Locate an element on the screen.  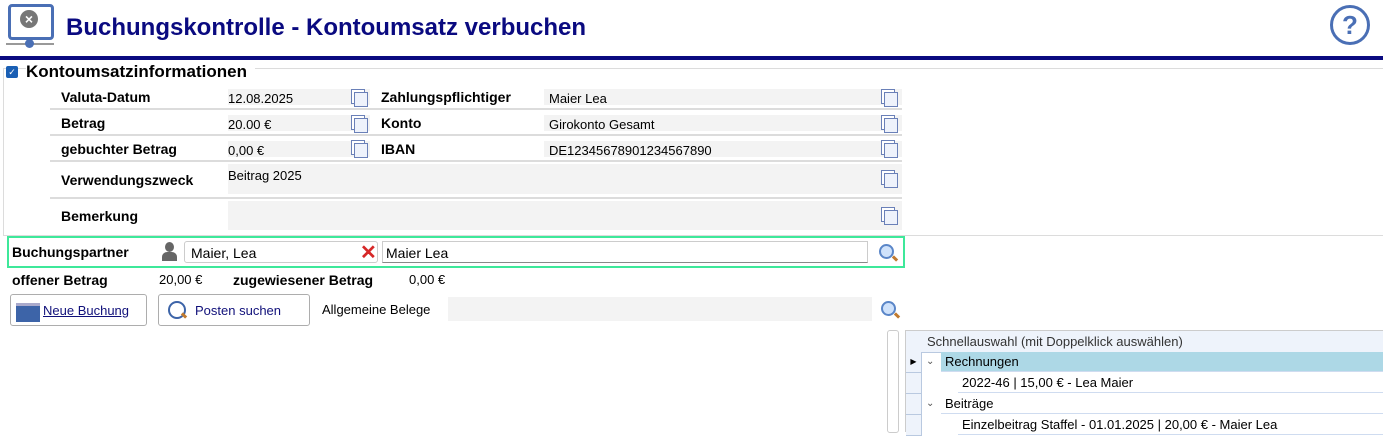
help-icon: ? is located at coordinates (1350, 25).